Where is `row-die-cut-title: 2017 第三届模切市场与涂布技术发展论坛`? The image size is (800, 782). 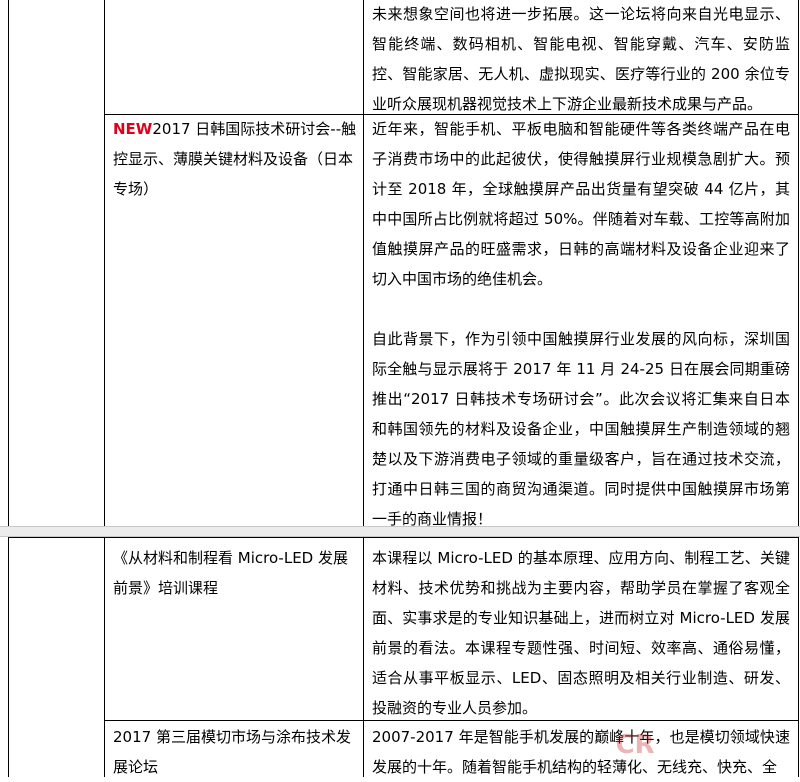
row-die-cut-title: 2017 第三届模切市场与涂布技术发展论坛 is located at coordinates (232, 752).